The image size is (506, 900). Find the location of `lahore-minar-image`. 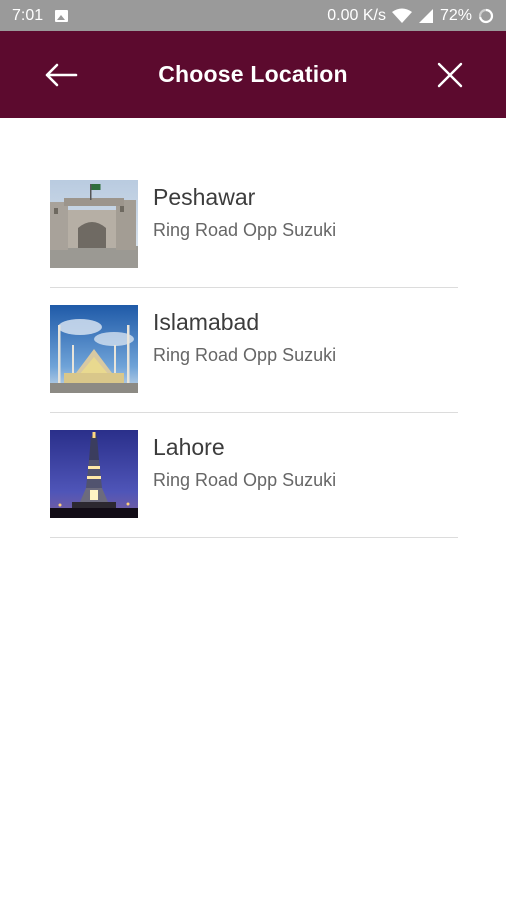

lahore-minar-image is located at coordinates (94, 474).